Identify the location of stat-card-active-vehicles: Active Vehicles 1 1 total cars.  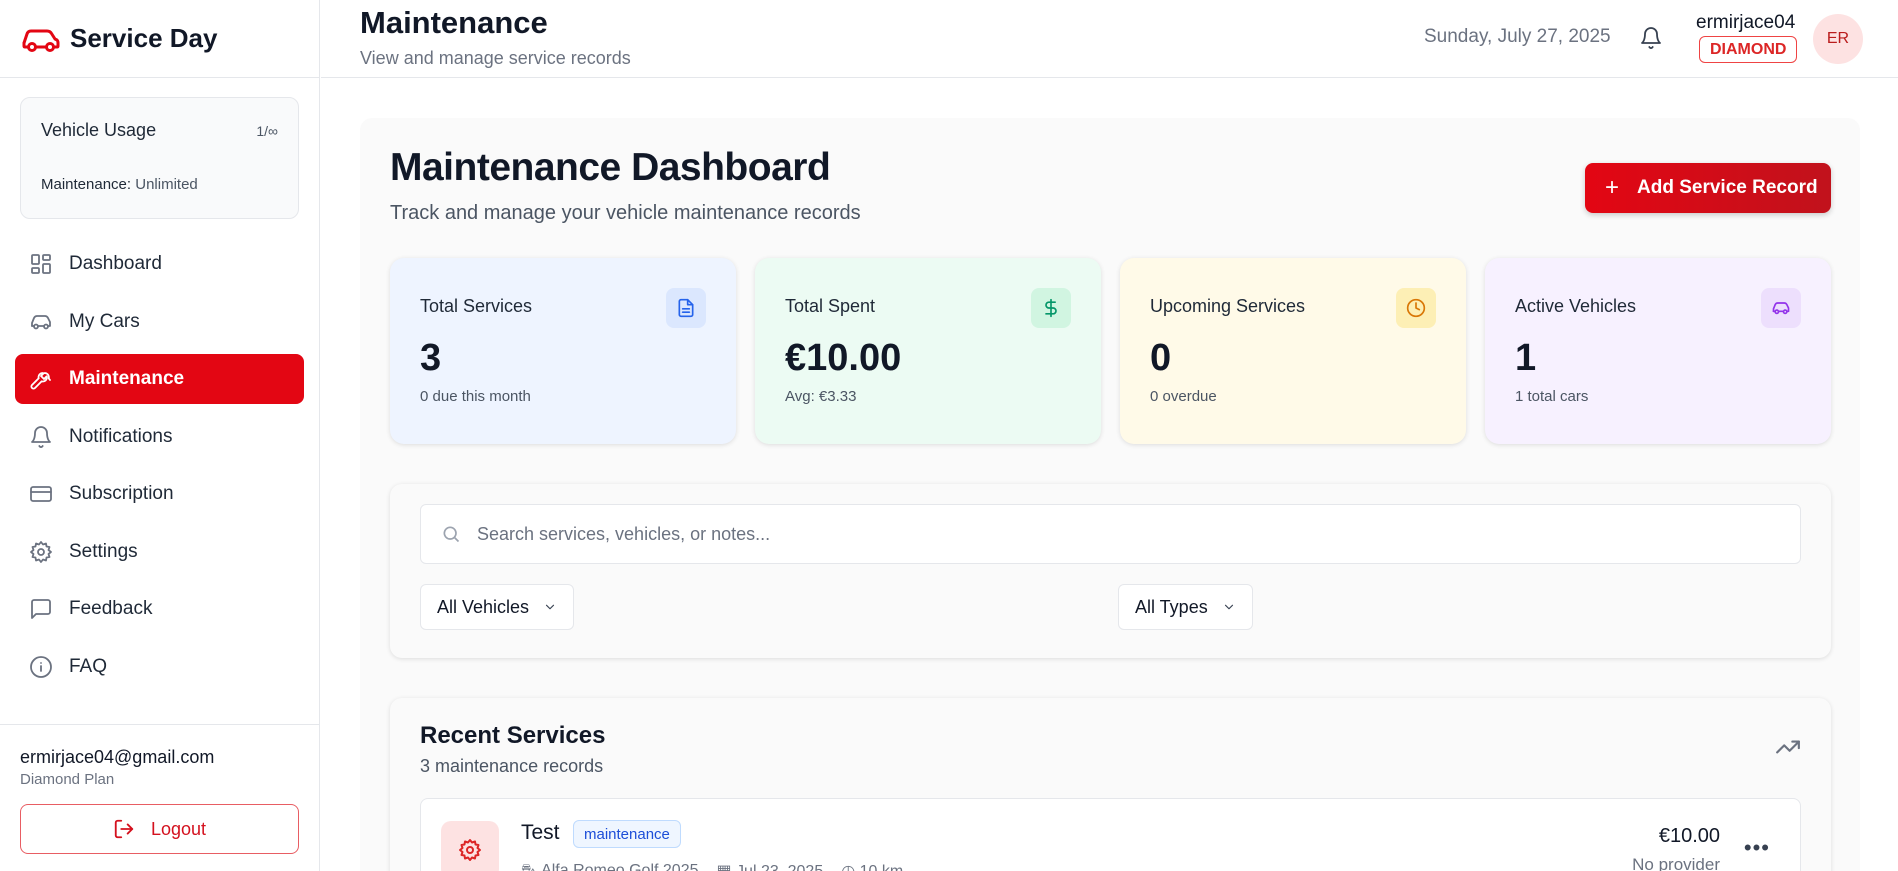
(1658, 351).